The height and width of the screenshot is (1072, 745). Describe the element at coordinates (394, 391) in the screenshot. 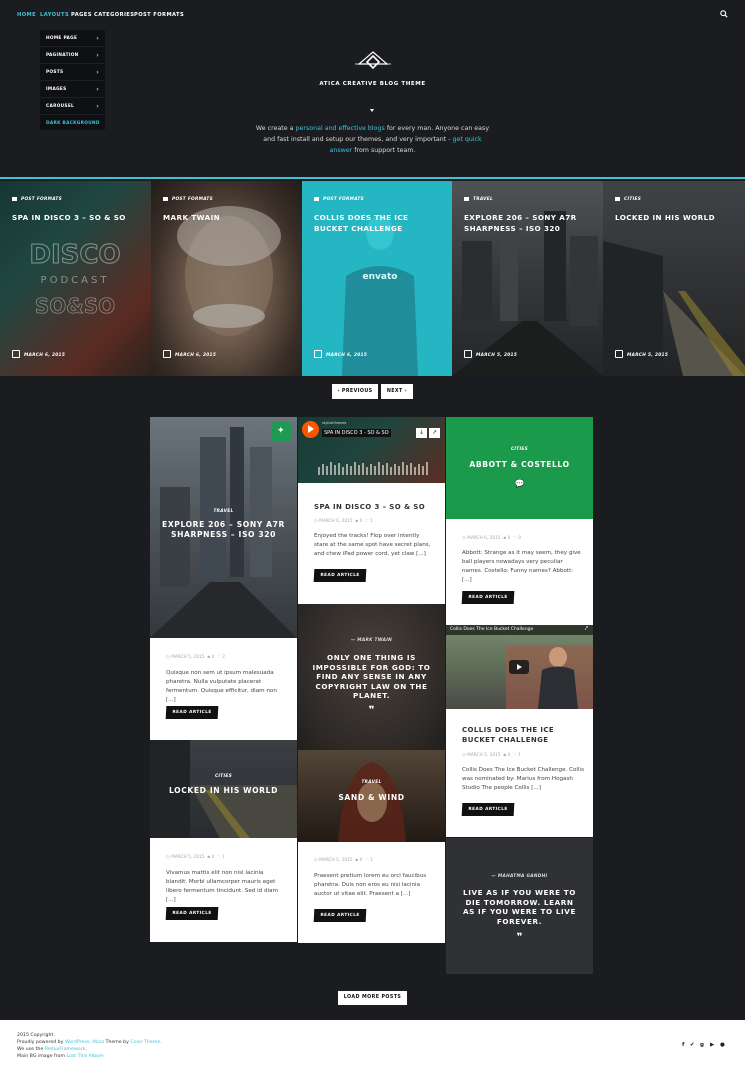

I see `next-label: NEXT` at that location.